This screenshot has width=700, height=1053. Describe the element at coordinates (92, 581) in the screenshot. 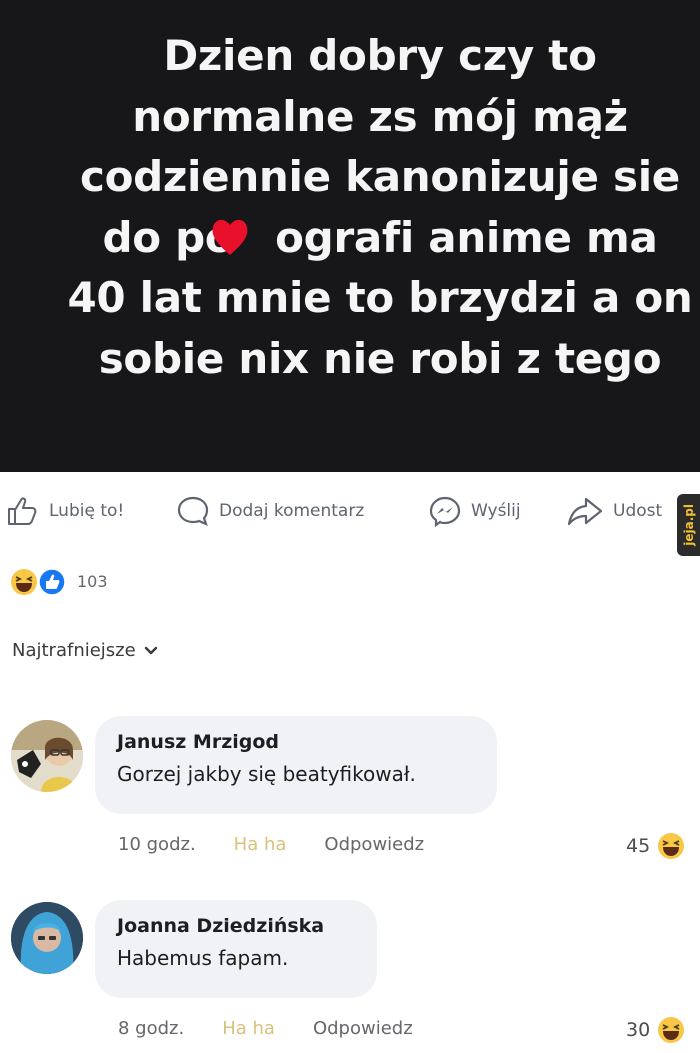

I see `reaction-count: 103` at that location.